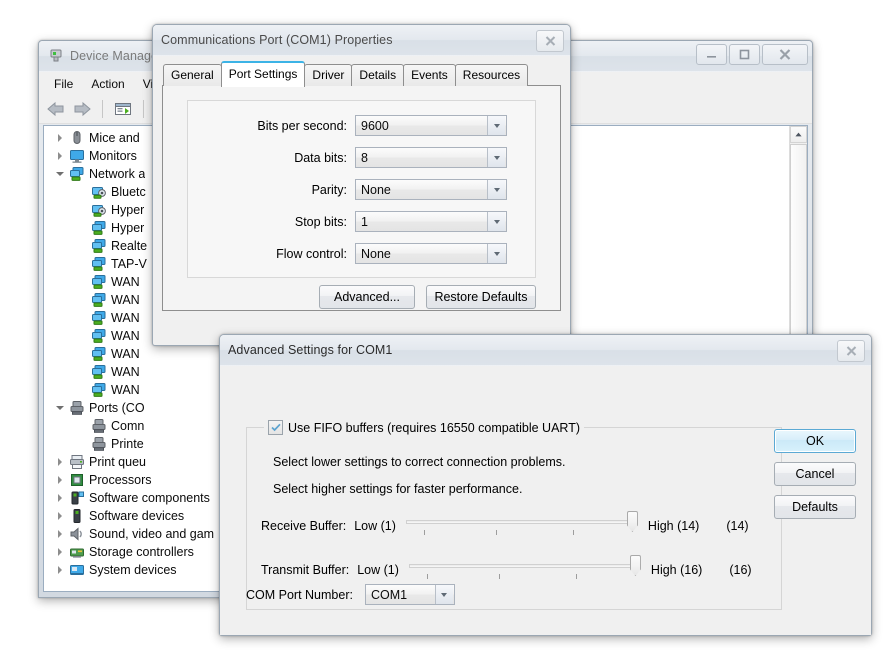 The height and width of the screenshot is (657, 891). I want to click on receive-buffer-low-label: Low (1), so click(375, 526).